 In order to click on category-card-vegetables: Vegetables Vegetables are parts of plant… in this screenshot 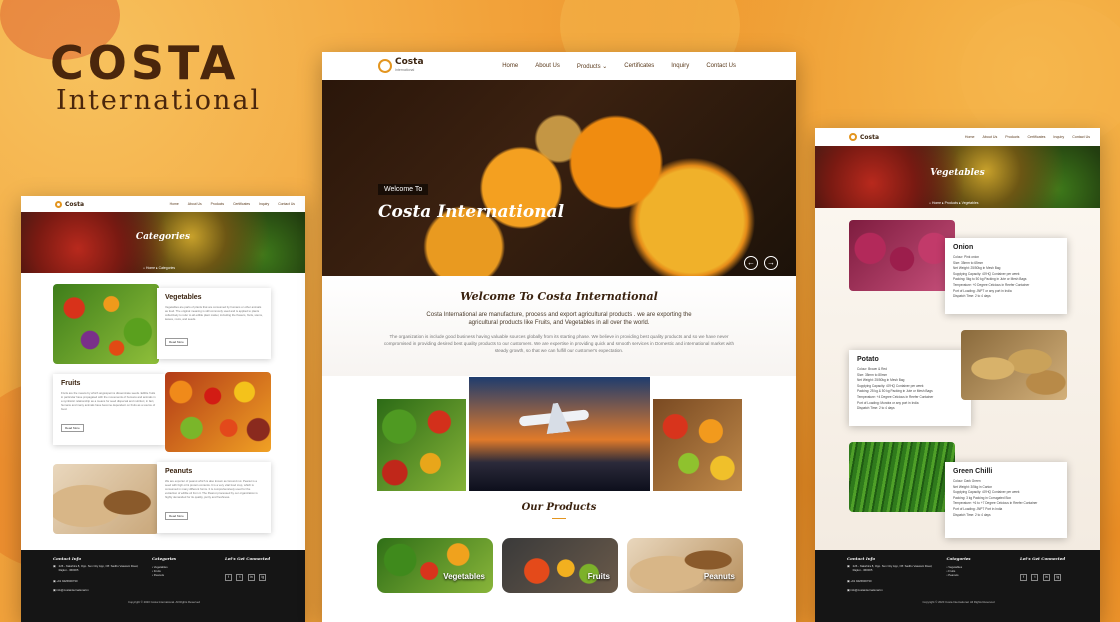, I will do `click(214, 323)`.